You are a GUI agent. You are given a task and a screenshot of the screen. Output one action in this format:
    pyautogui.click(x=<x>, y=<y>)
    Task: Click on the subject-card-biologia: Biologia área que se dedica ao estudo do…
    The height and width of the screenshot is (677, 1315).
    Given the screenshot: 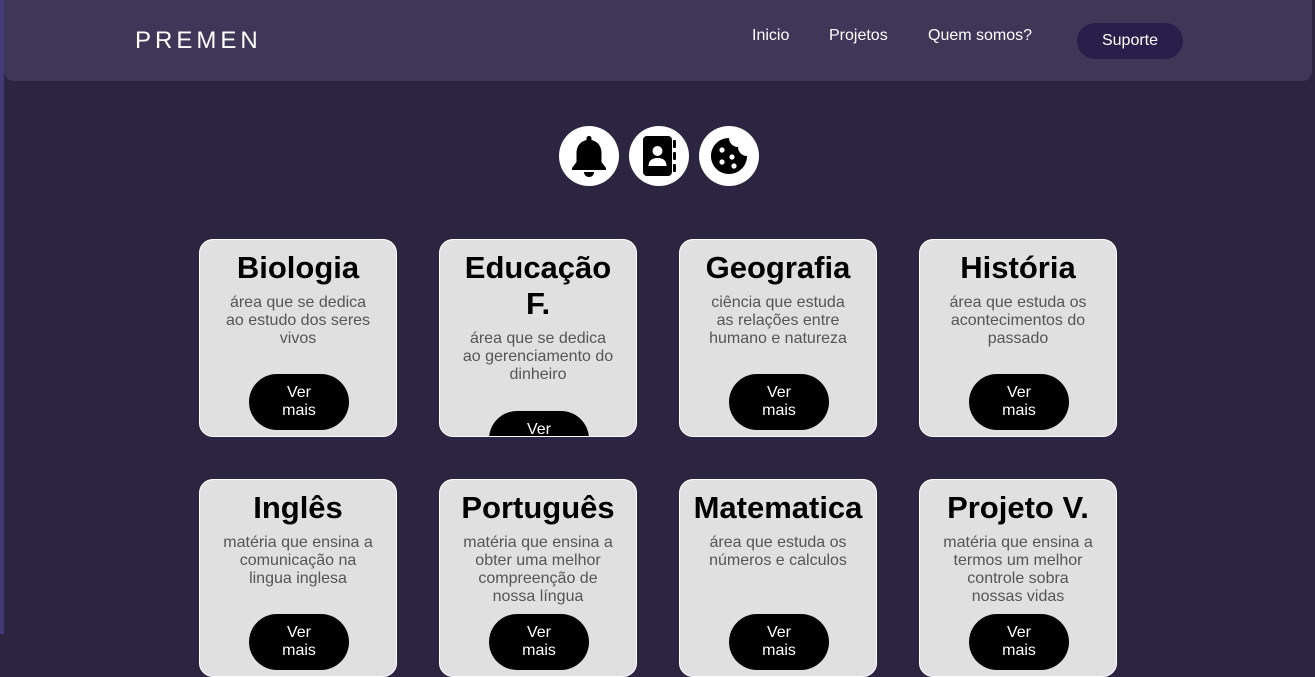 What is the action you would take?
    pyautogui.click(x=298, y=338)
    